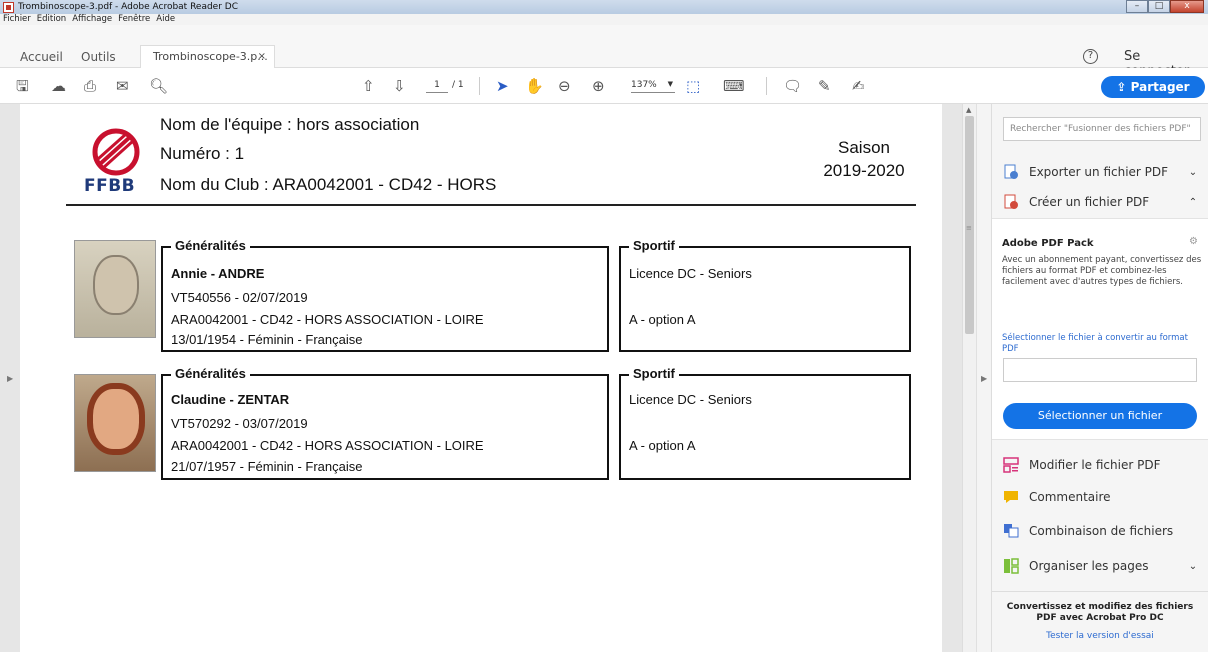 The height and width of the screenshot is (652, 1208). Describe the element at coordinates (51, 19) in the screenshot. I see `menu-edition: Edition` at that location.